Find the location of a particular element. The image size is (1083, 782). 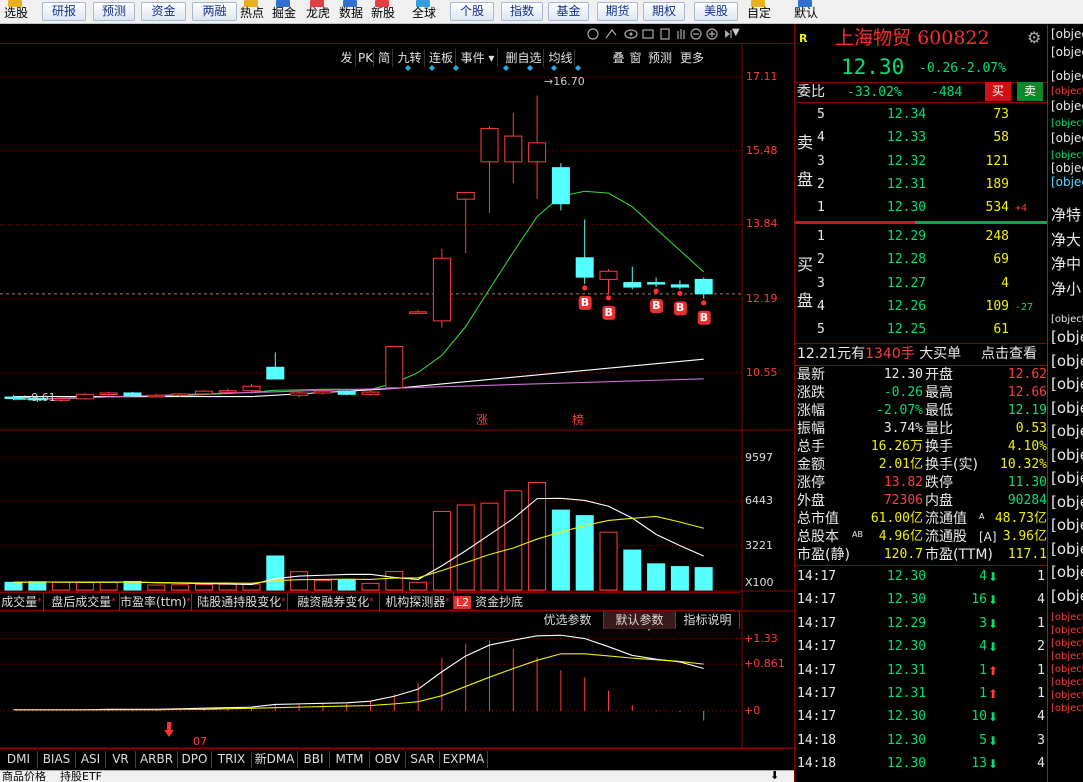

indicator-tab-SAR: SAR is located at coordinates (423, 759).